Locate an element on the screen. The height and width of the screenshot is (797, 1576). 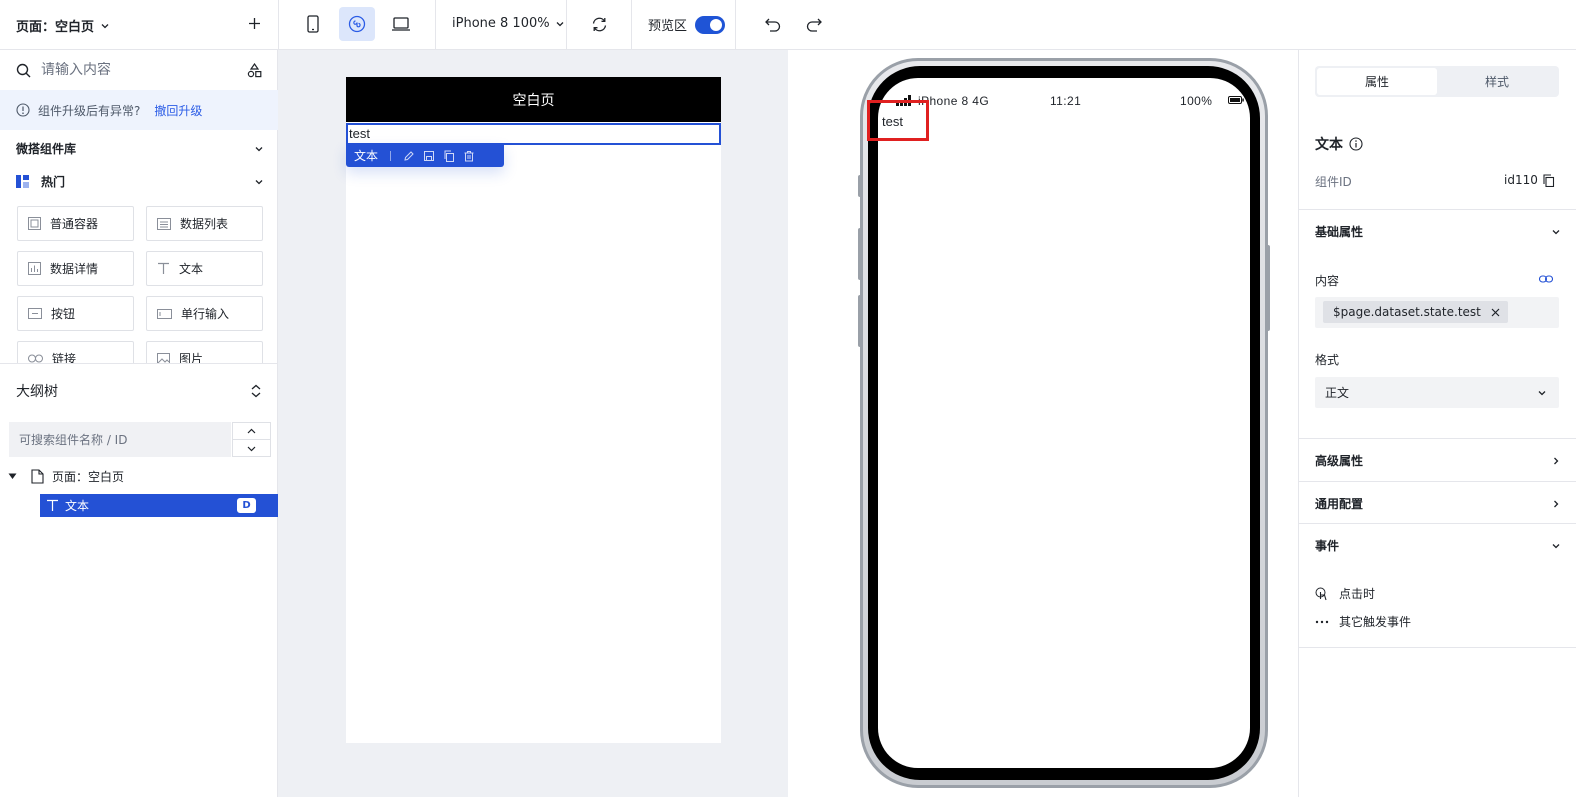
binding-tag-label: $page.dataset.state.test is located at coordinates (1407, 312).